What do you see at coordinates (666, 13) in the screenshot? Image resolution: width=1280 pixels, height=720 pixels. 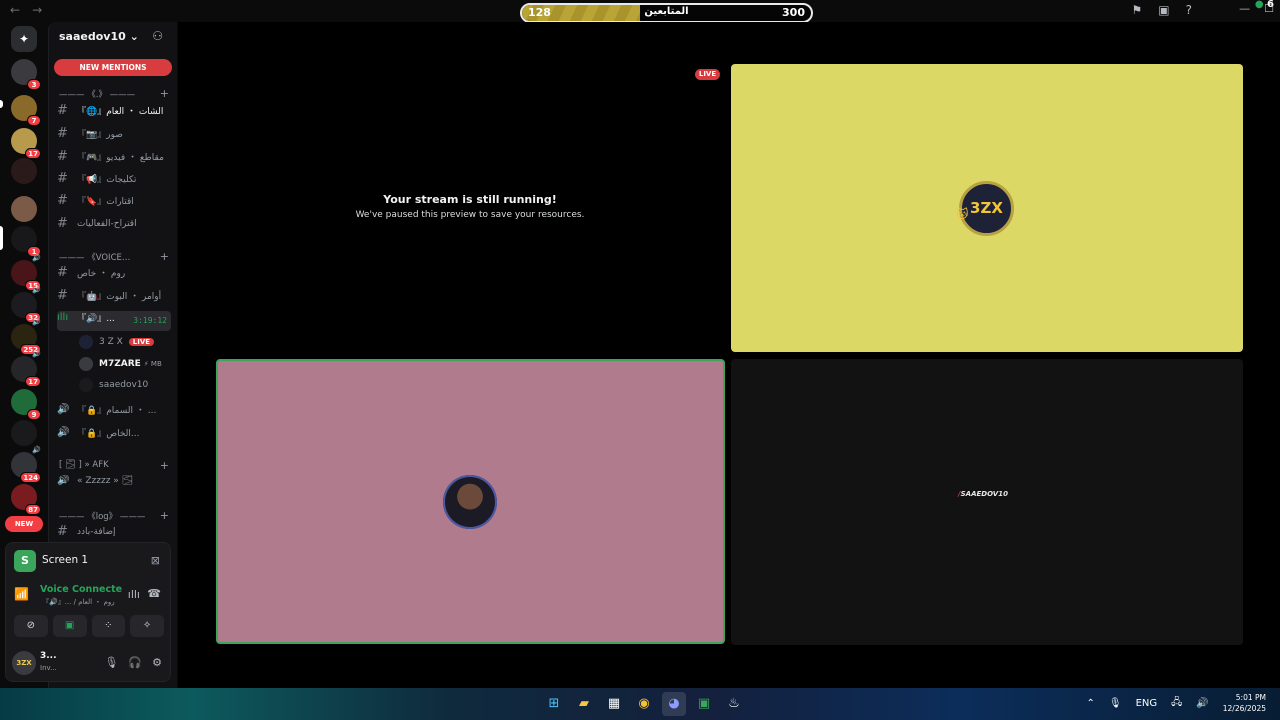 I see `goal-progress-bar: 128 المتابعين 300` at bounding box center [666, 13].